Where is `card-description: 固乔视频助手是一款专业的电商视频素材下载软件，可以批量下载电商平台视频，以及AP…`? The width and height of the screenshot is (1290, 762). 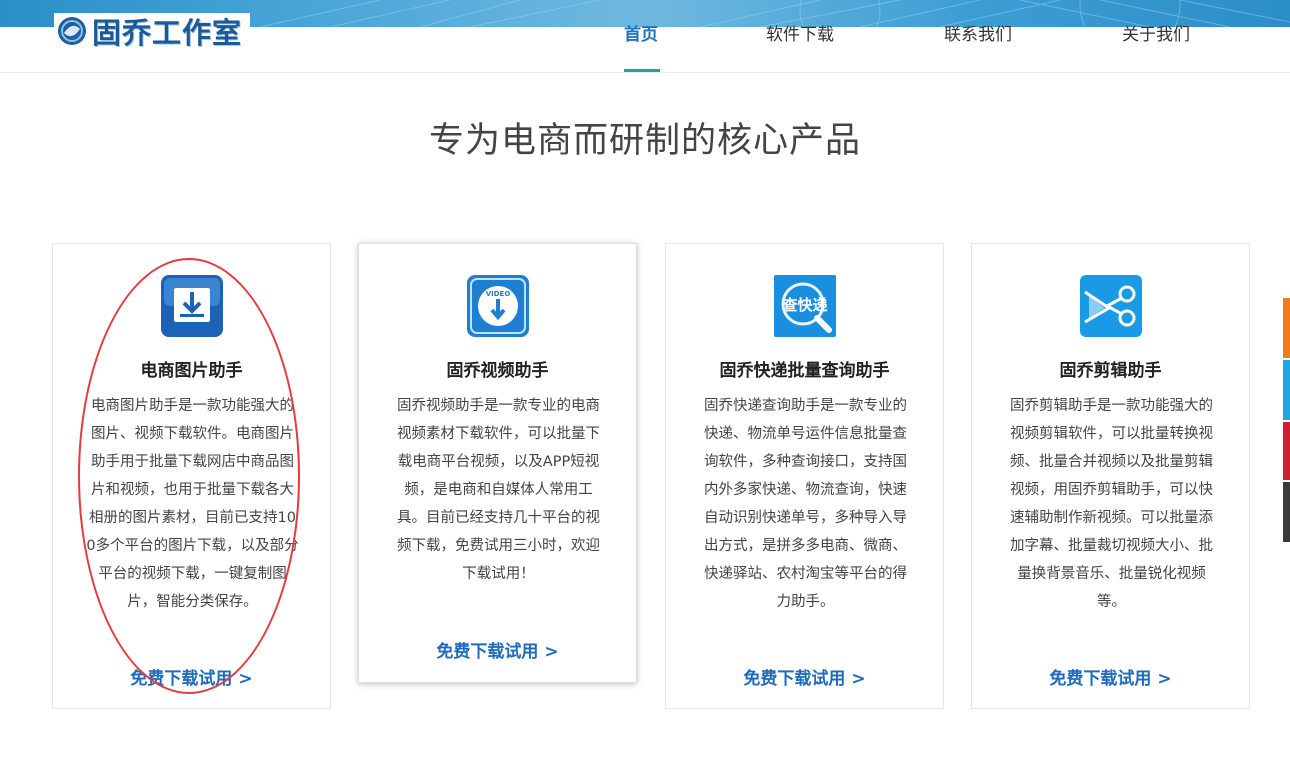
card-description: 固乔视频助手是一款专业的电商视频素材下载软件，可以批量下载电商平台视频，以及AP… is located at coordinates (498, 490).